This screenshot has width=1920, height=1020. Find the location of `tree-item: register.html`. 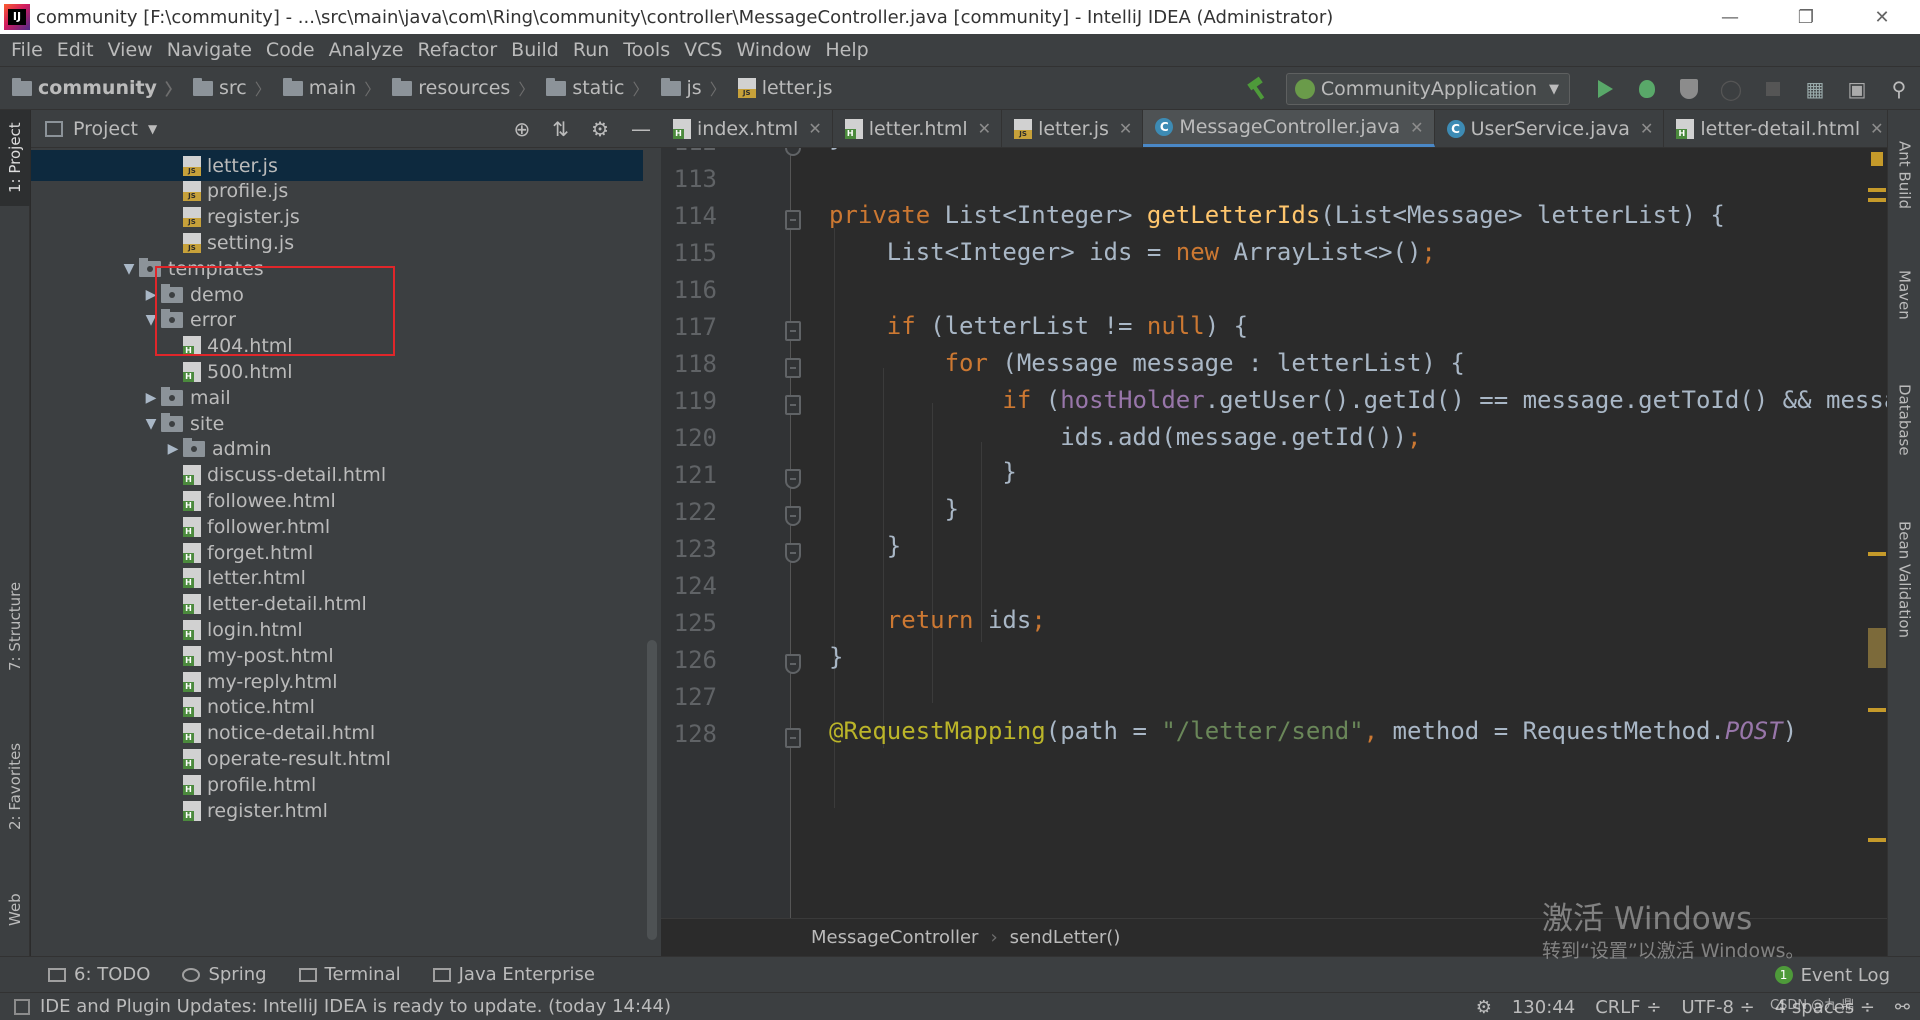

tree-item: register.html is located at coordinates (337, 810).